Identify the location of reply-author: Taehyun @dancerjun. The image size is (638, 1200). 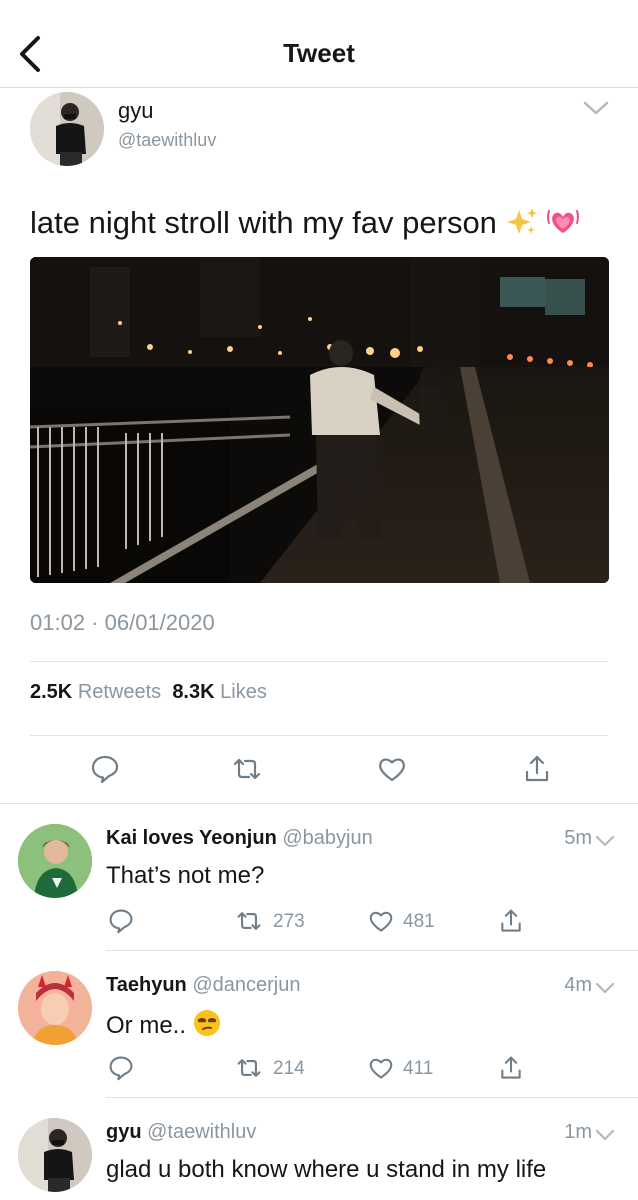
(203, 985).